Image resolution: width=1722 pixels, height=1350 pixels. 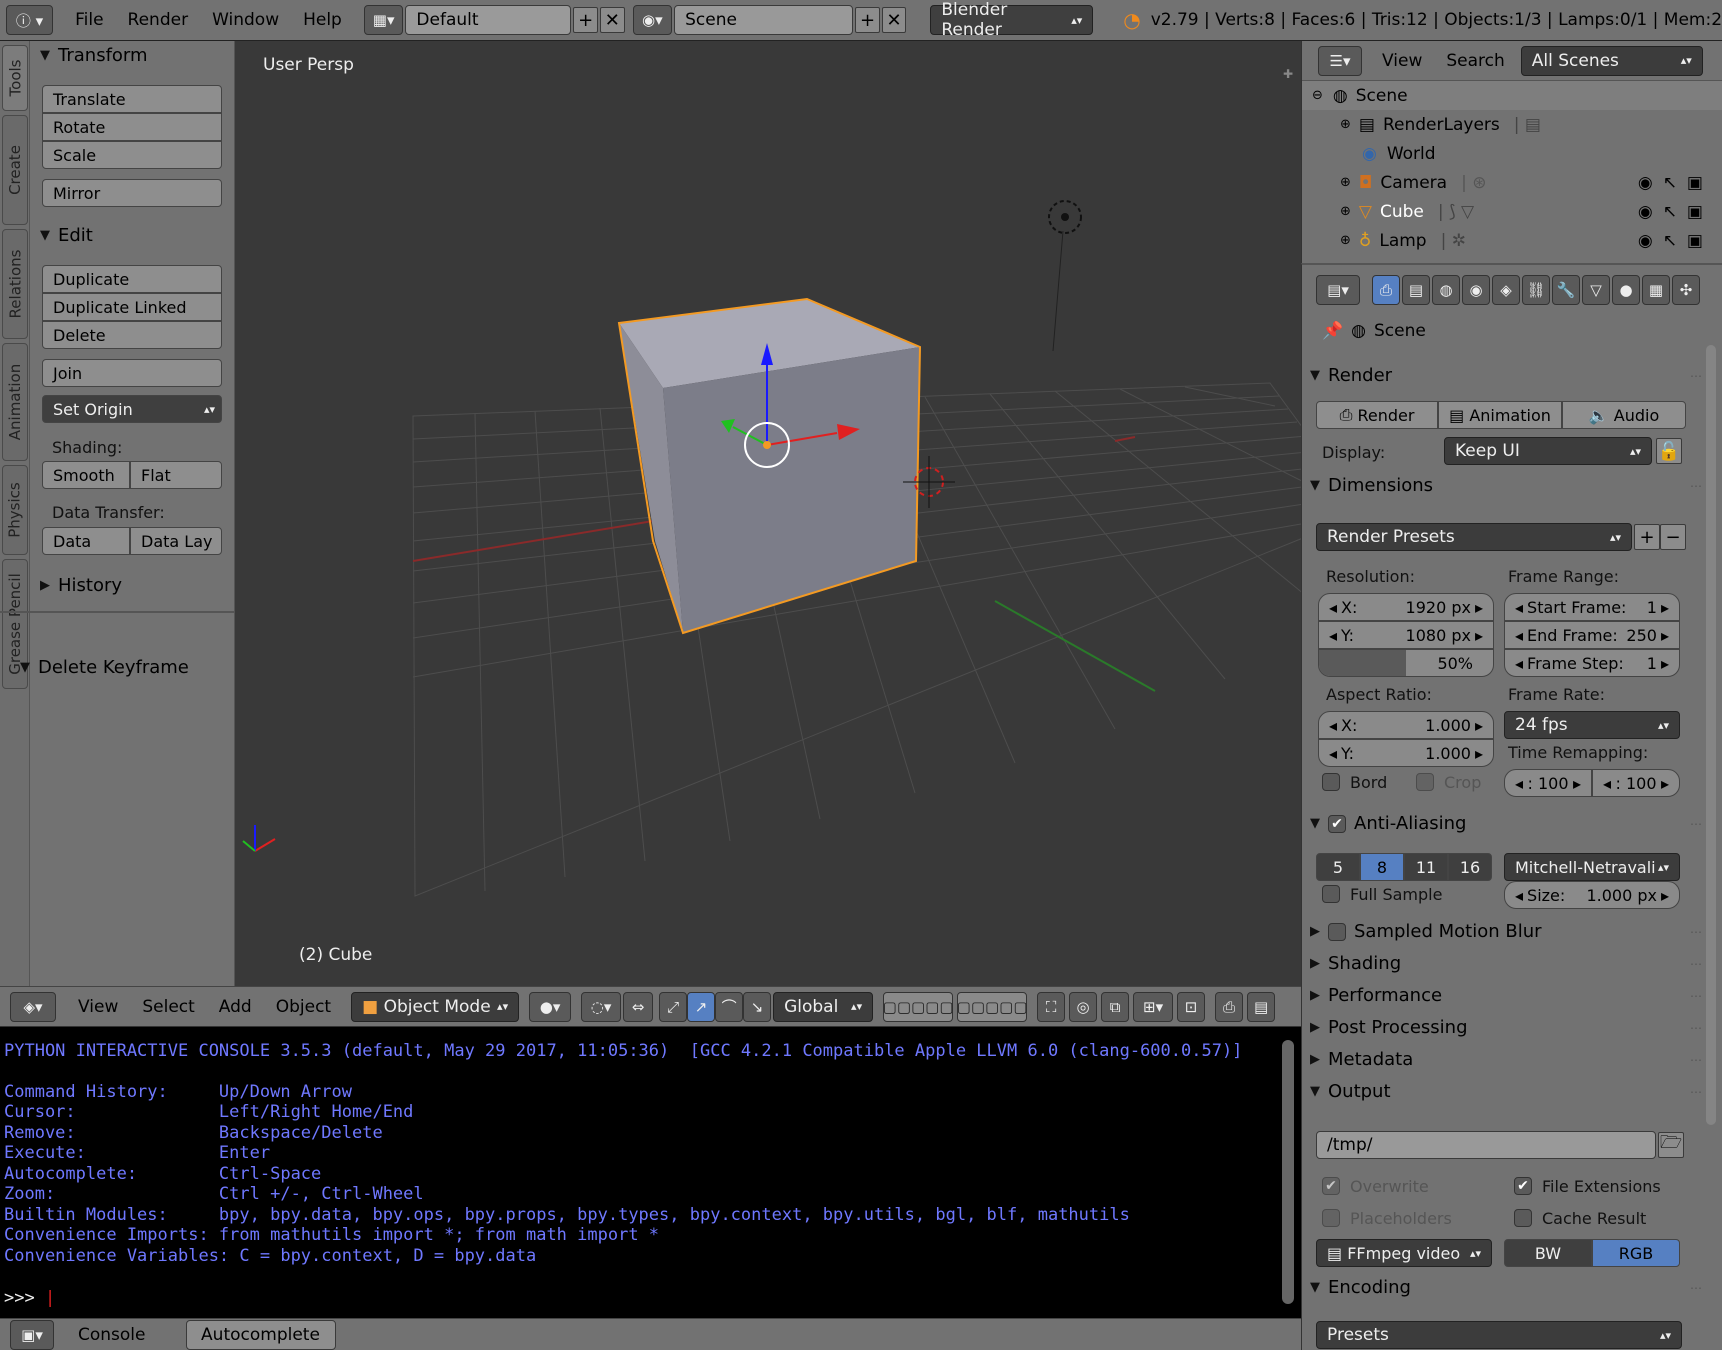 What do you see at coordinates (1191, 1006) in the screenshot?
I see `snap-target-icon: ⊡` at bounding box center [1191, 1006].